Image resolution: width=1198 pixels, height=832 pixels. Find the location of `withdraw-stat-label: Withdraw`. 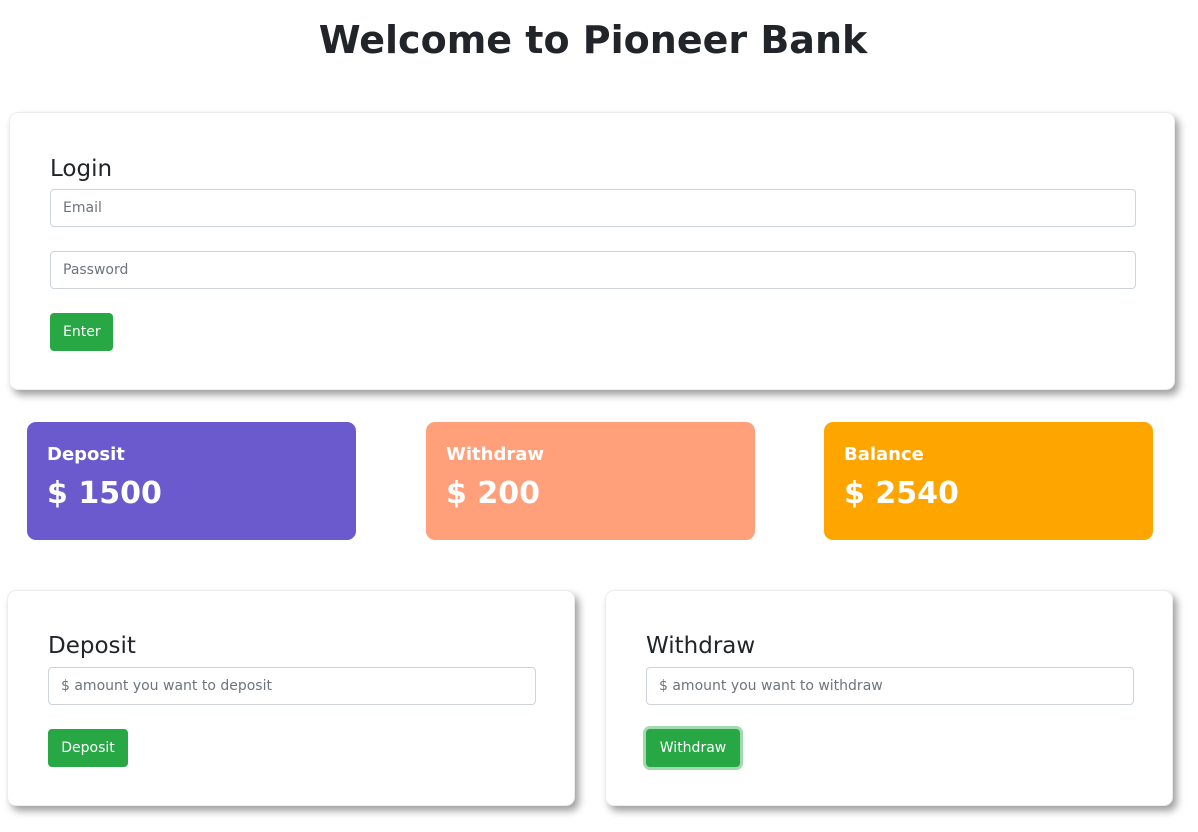

withdraw-stat-label: Withdraw is located at coordinates (495, 454).